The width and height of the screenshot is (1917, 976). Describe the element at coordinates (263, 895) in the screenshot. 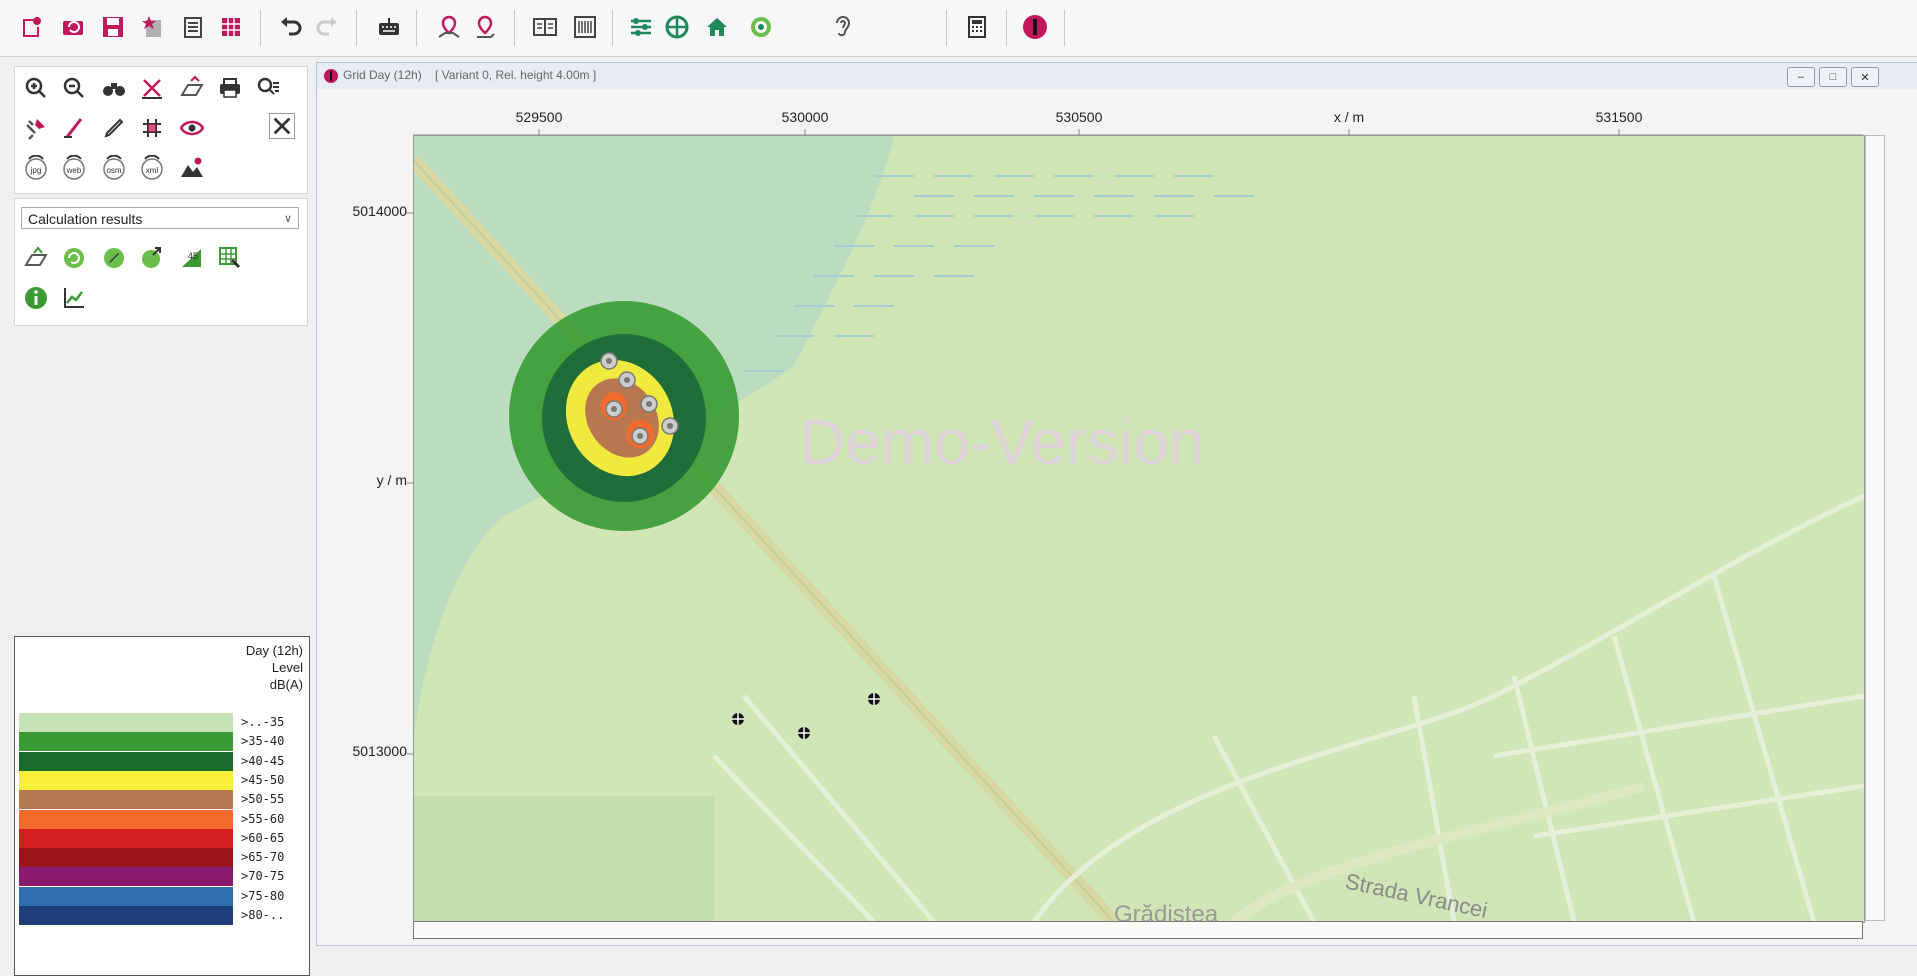

I see `legend-label: >75-80` at that location.